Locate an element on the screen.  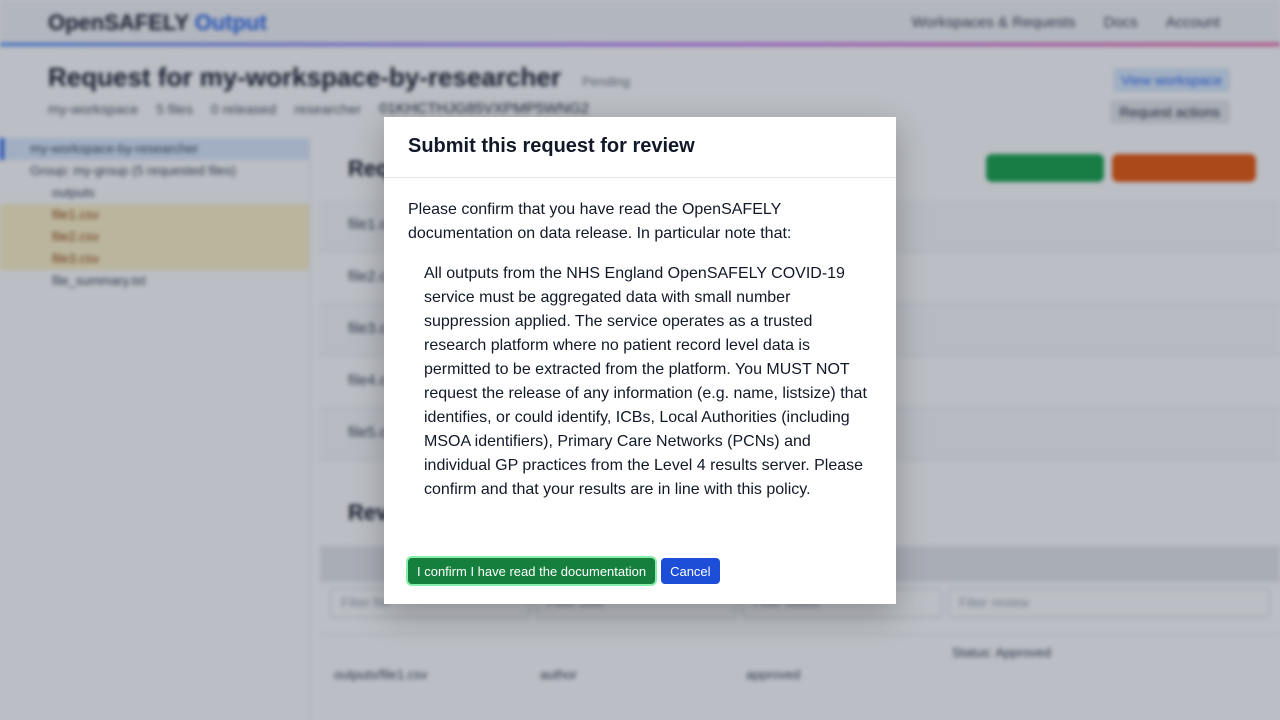
confirm-read-documentation-button: I confirm I have read the documentation is located at coordinates (532, 571).